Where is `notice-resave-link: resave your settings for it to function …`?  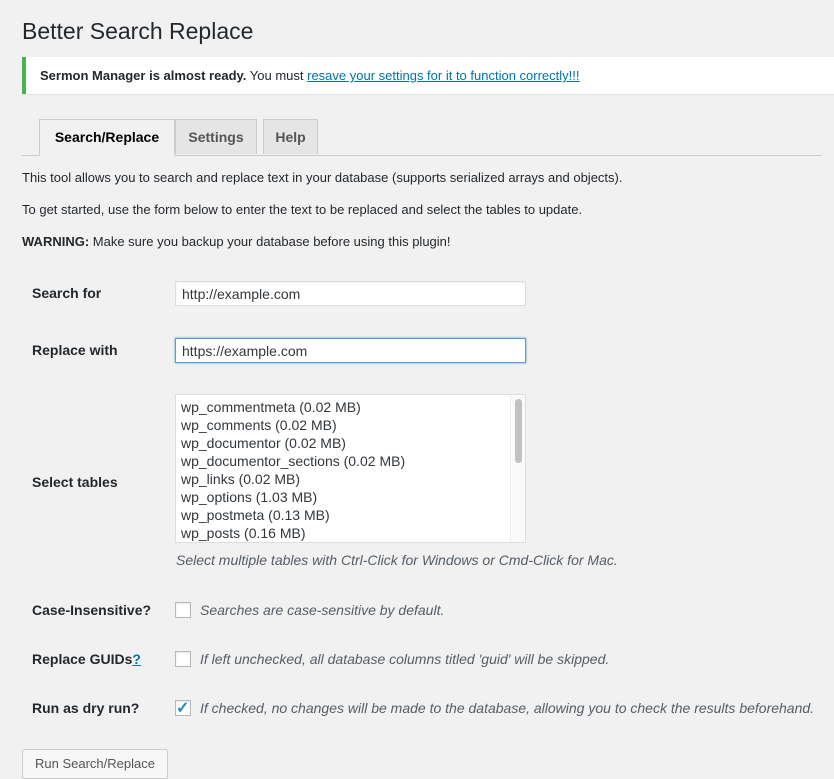
notice-resave-link: resave your settings for it to function … is located at coordinates (443, 75).